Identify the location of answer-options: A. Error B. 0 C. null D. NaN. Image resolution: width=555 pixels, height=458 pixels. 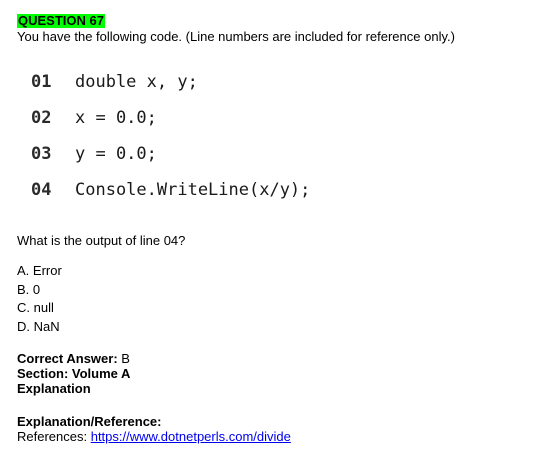
(39, 300).